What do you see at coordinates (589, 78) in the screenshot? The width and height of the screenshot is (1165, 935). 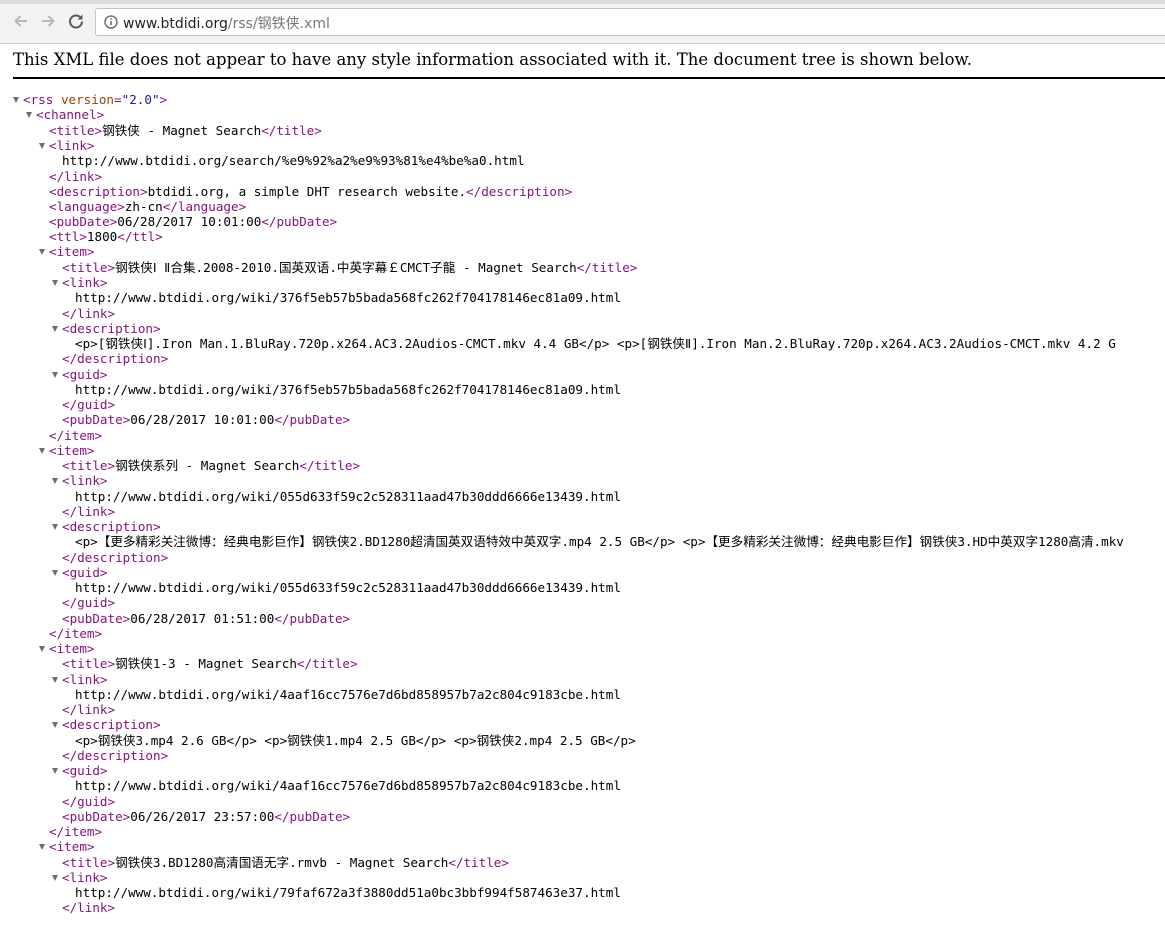 I see `notice-divider` at bounding box center [589, 78].